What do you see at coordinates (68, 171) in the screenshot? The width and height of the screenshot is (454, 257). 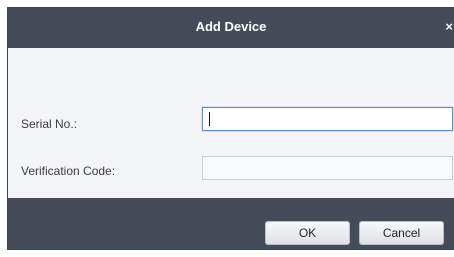 I see `verification-code-label: Verification Code:` at bounding box center [68, 171].